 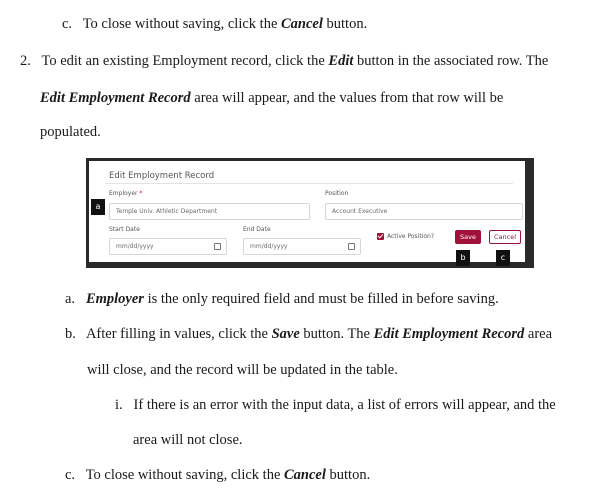 I want to click on save-button: Save, so click(x=468, y=237).